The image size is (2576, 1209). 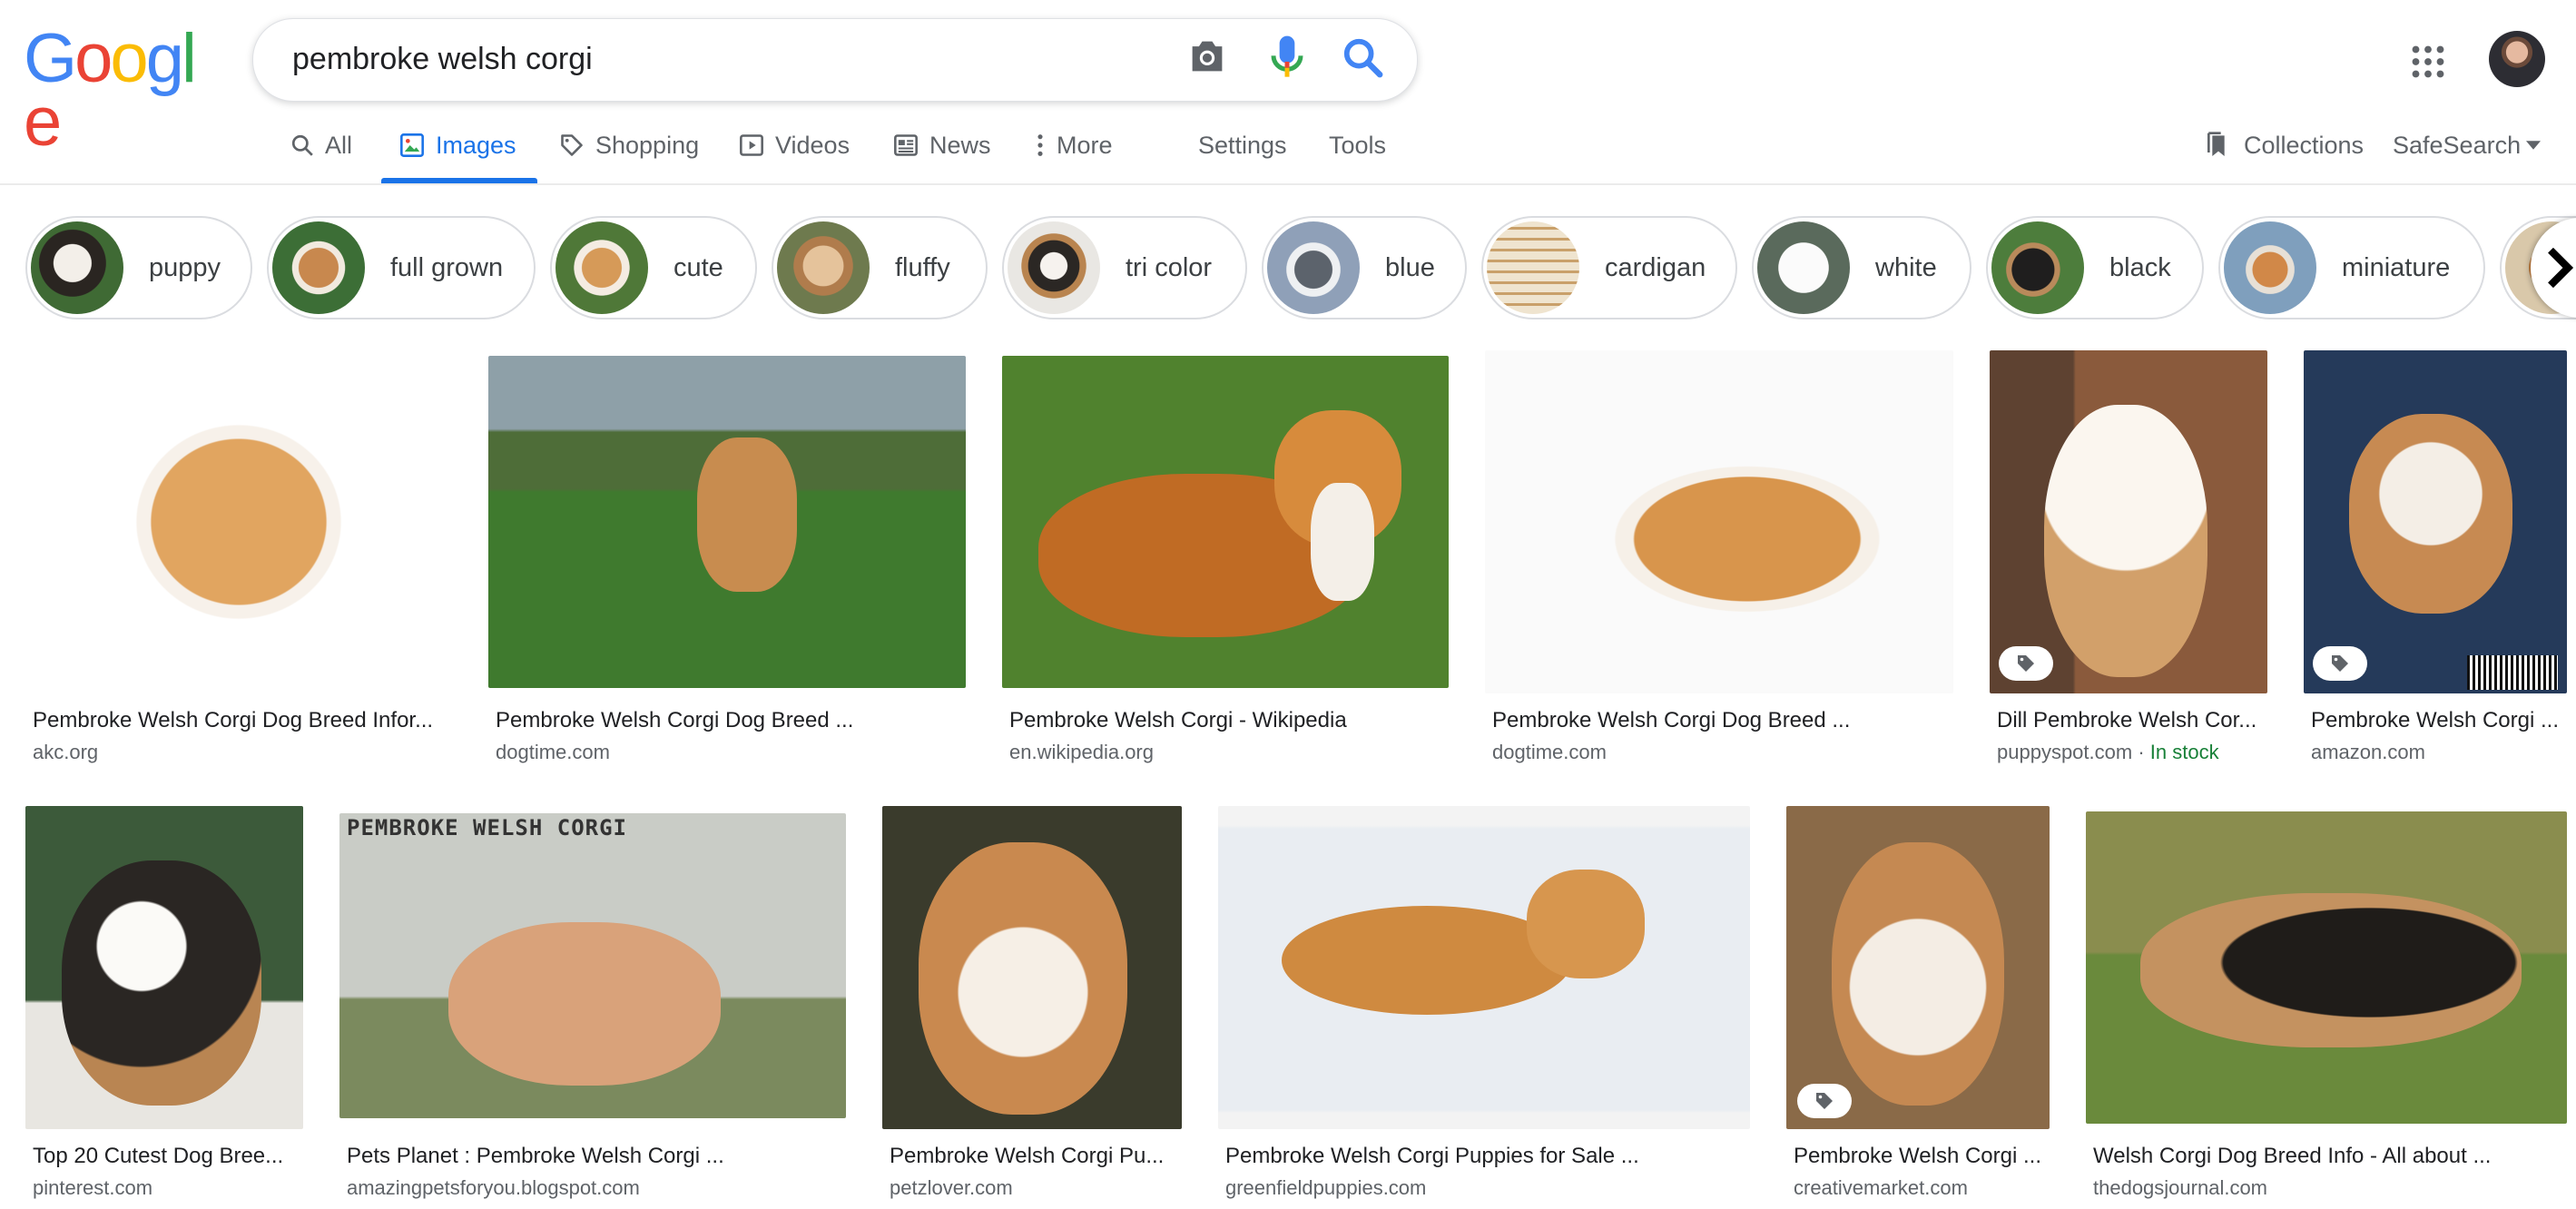 What do you see at coordinates (1861, 267) in the screenshot?
I see `chip-white: white` at bounding box center [1861, 267].